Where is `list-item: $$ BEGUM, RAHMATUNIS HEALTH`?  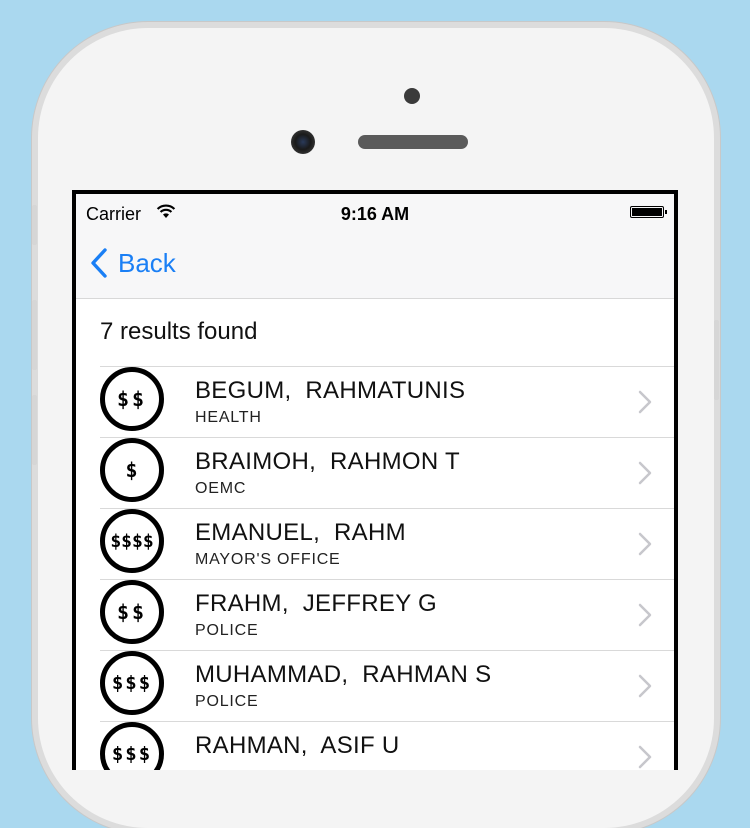
list-item: $$ BEGUM, RAHMATUNIS HEALTH is located at coordinates (387, 401).